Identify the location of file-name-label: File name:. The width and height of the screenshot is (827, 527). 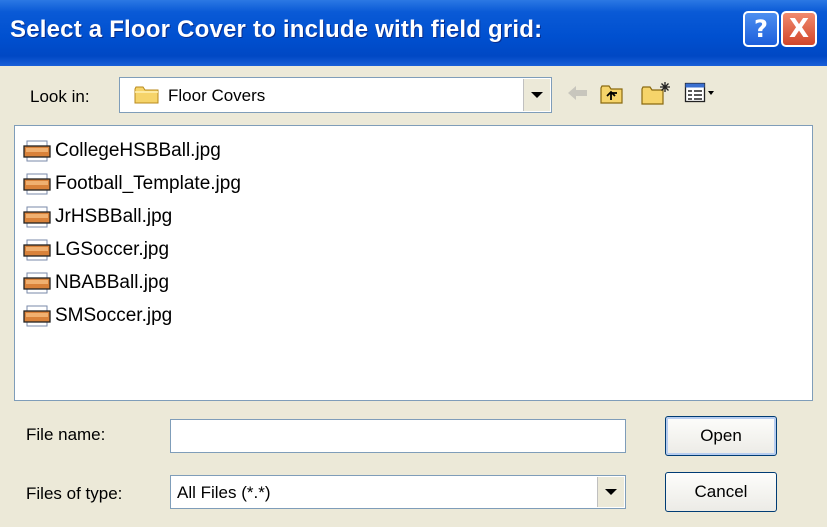
(66, 434).